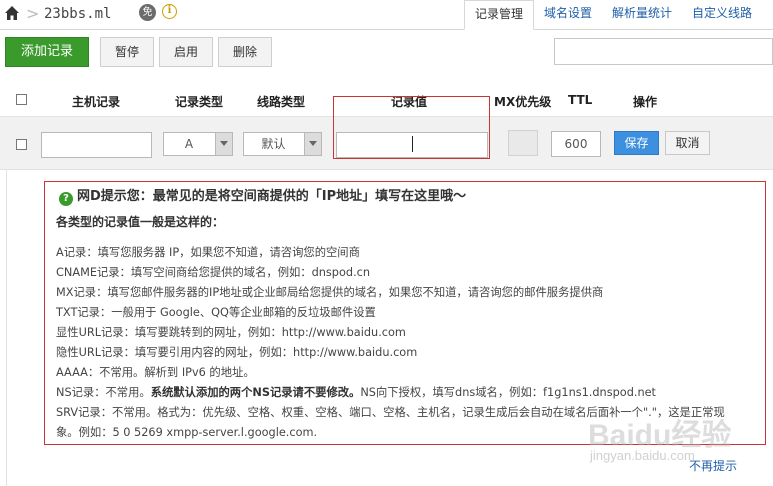 The height and width of the screenshot is (486, 773). I want to click on tip-subtitle: 各类型的记录值一般是这样的：, so click(140, 222).